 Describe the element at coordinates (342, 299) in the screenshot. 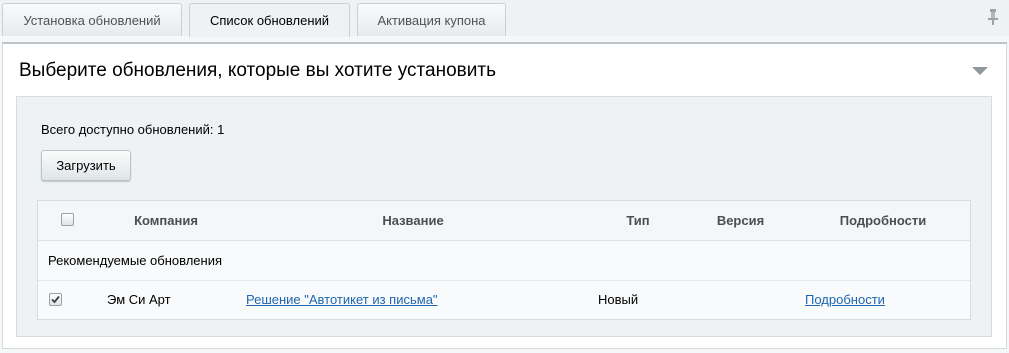

I see `update-name-link: Решение "Автотикет из письма"` at that location.